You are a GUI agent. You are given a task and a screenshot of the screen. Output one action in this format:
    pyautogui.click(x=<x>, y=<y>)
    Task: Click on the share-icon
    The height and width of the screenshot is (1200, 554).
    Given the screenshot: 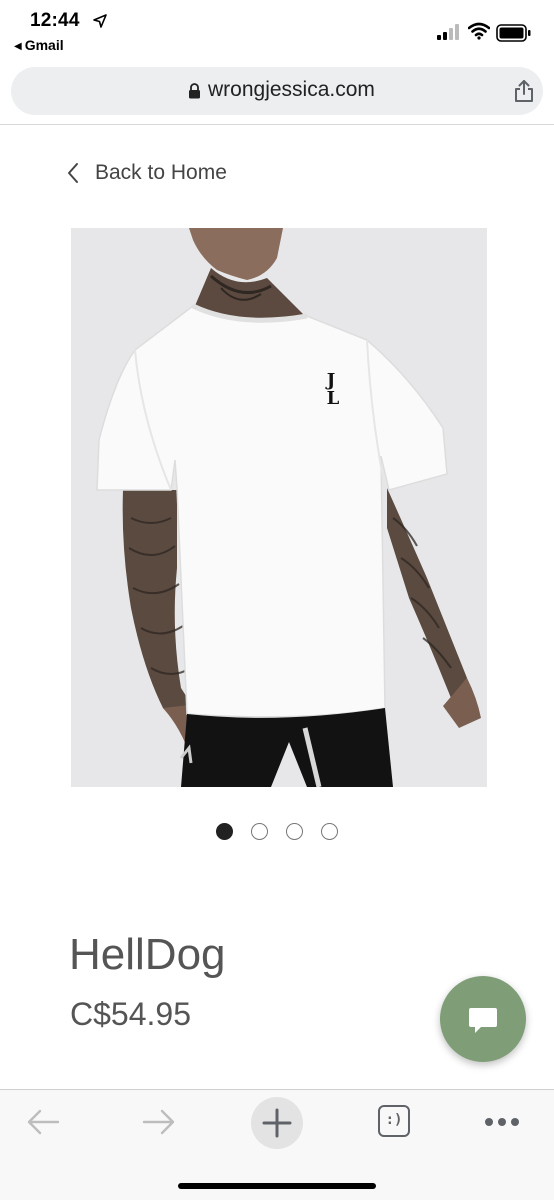 What is the action you would take?
    pyautogui.click(x=524, y=91)
    